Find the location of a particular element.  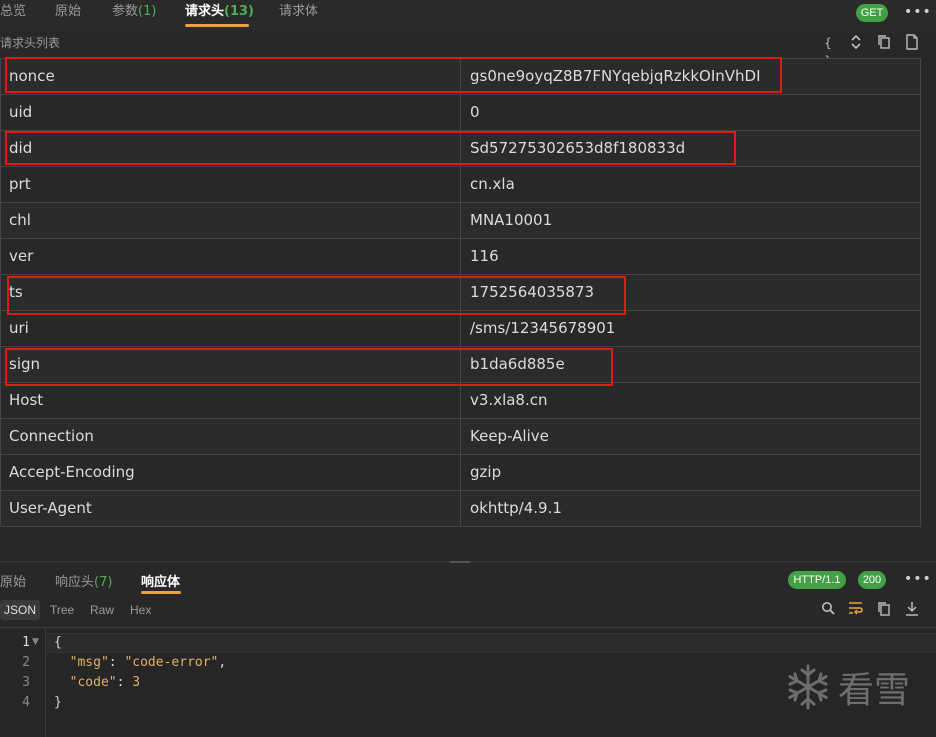

tab-response-body: 响应体 is located at coordinates (160, 580).